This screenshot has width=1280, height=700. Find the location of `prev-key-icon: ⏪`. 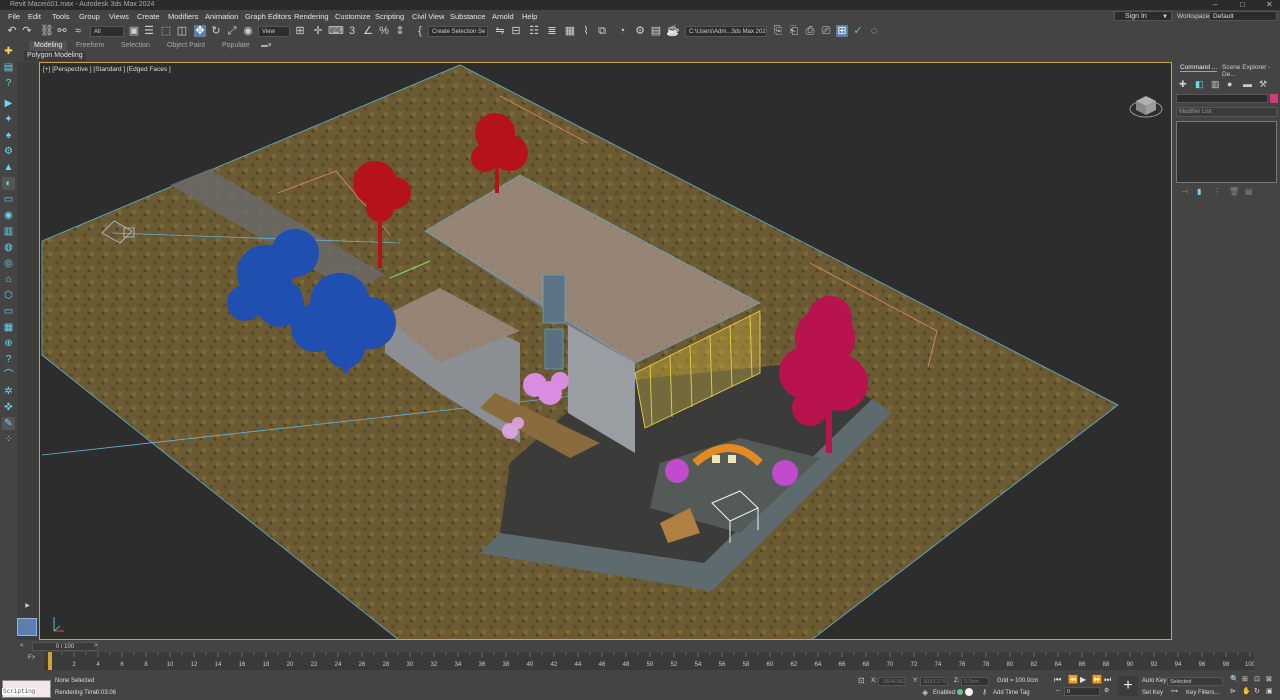

prev-key-icon: ⏪ is located at coordinates (1073, 679).